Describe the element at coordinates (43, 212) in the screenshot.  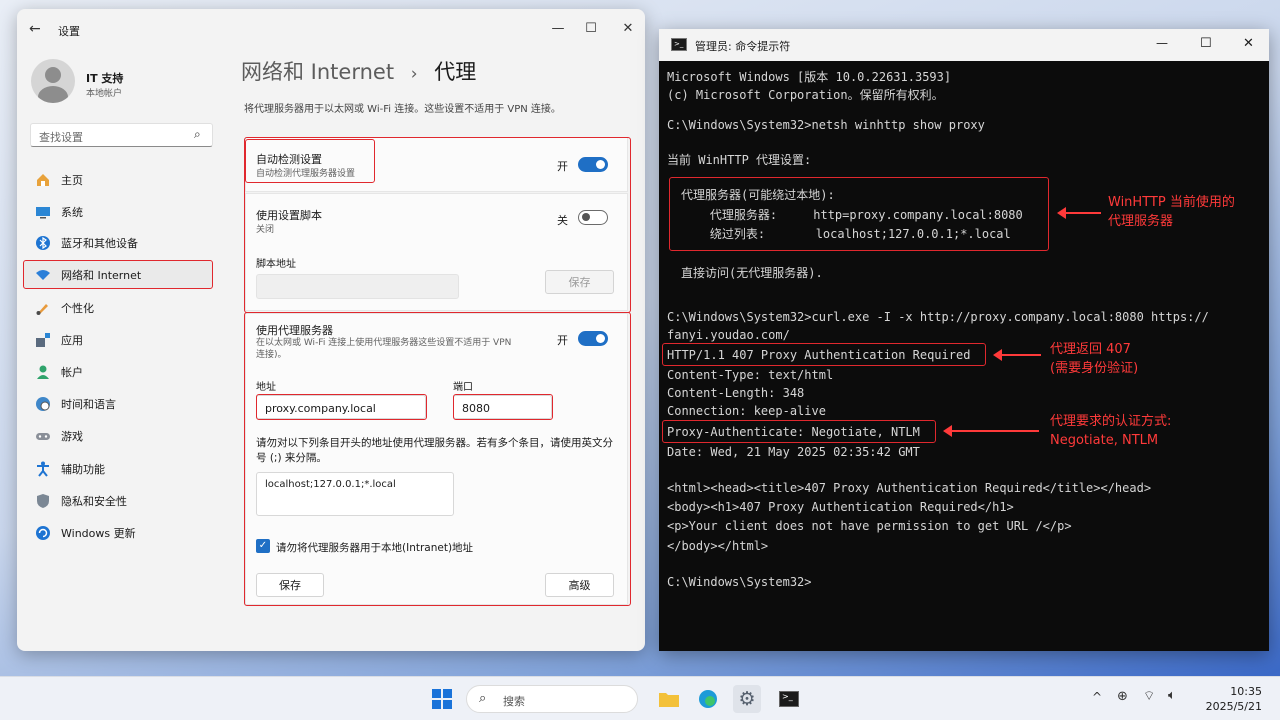
I see `monitor-icon` at that location.